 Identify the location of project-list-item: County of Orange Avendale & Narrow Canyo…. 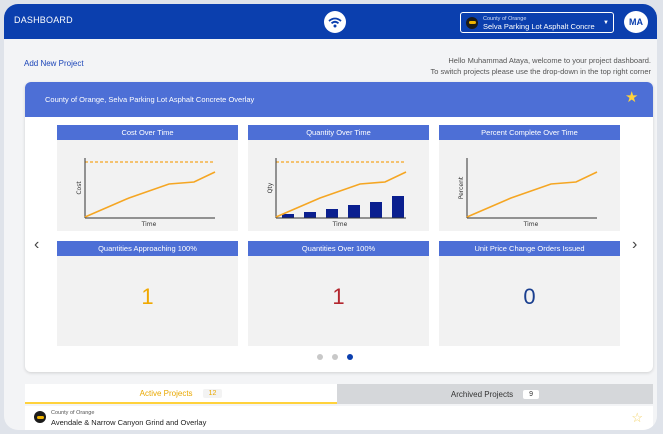
(339, 418).